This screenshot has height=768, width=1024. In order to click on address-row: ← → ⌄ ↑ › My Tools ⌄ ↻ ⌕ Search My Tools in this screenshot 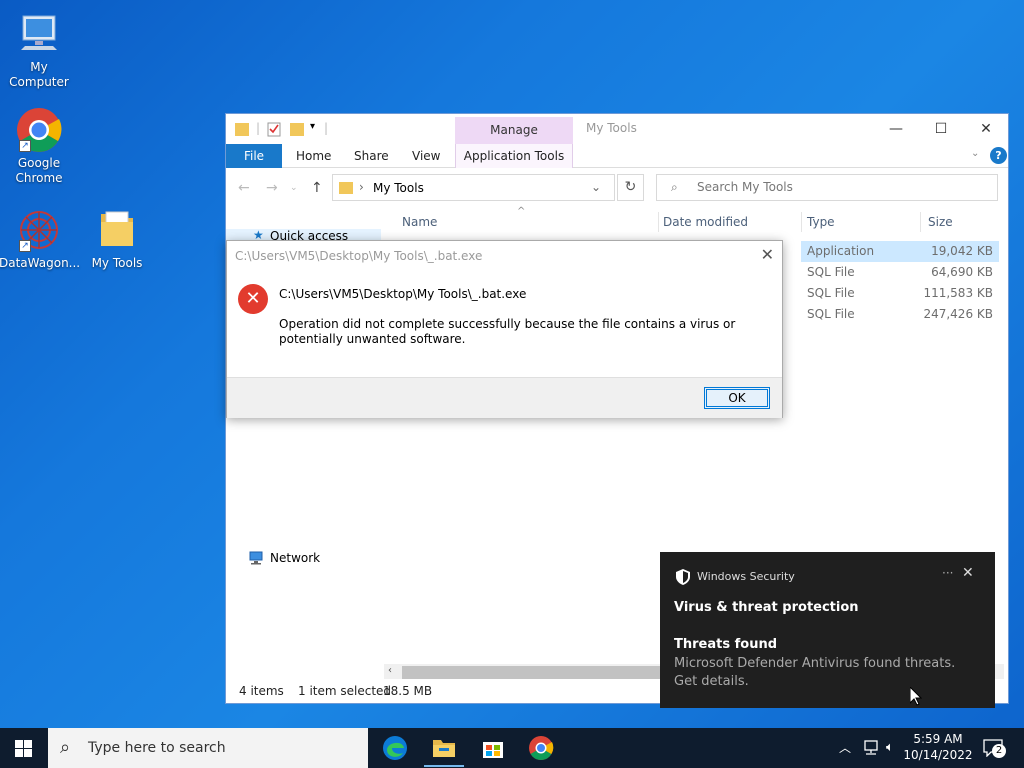, I will do `click(617, 187)`.